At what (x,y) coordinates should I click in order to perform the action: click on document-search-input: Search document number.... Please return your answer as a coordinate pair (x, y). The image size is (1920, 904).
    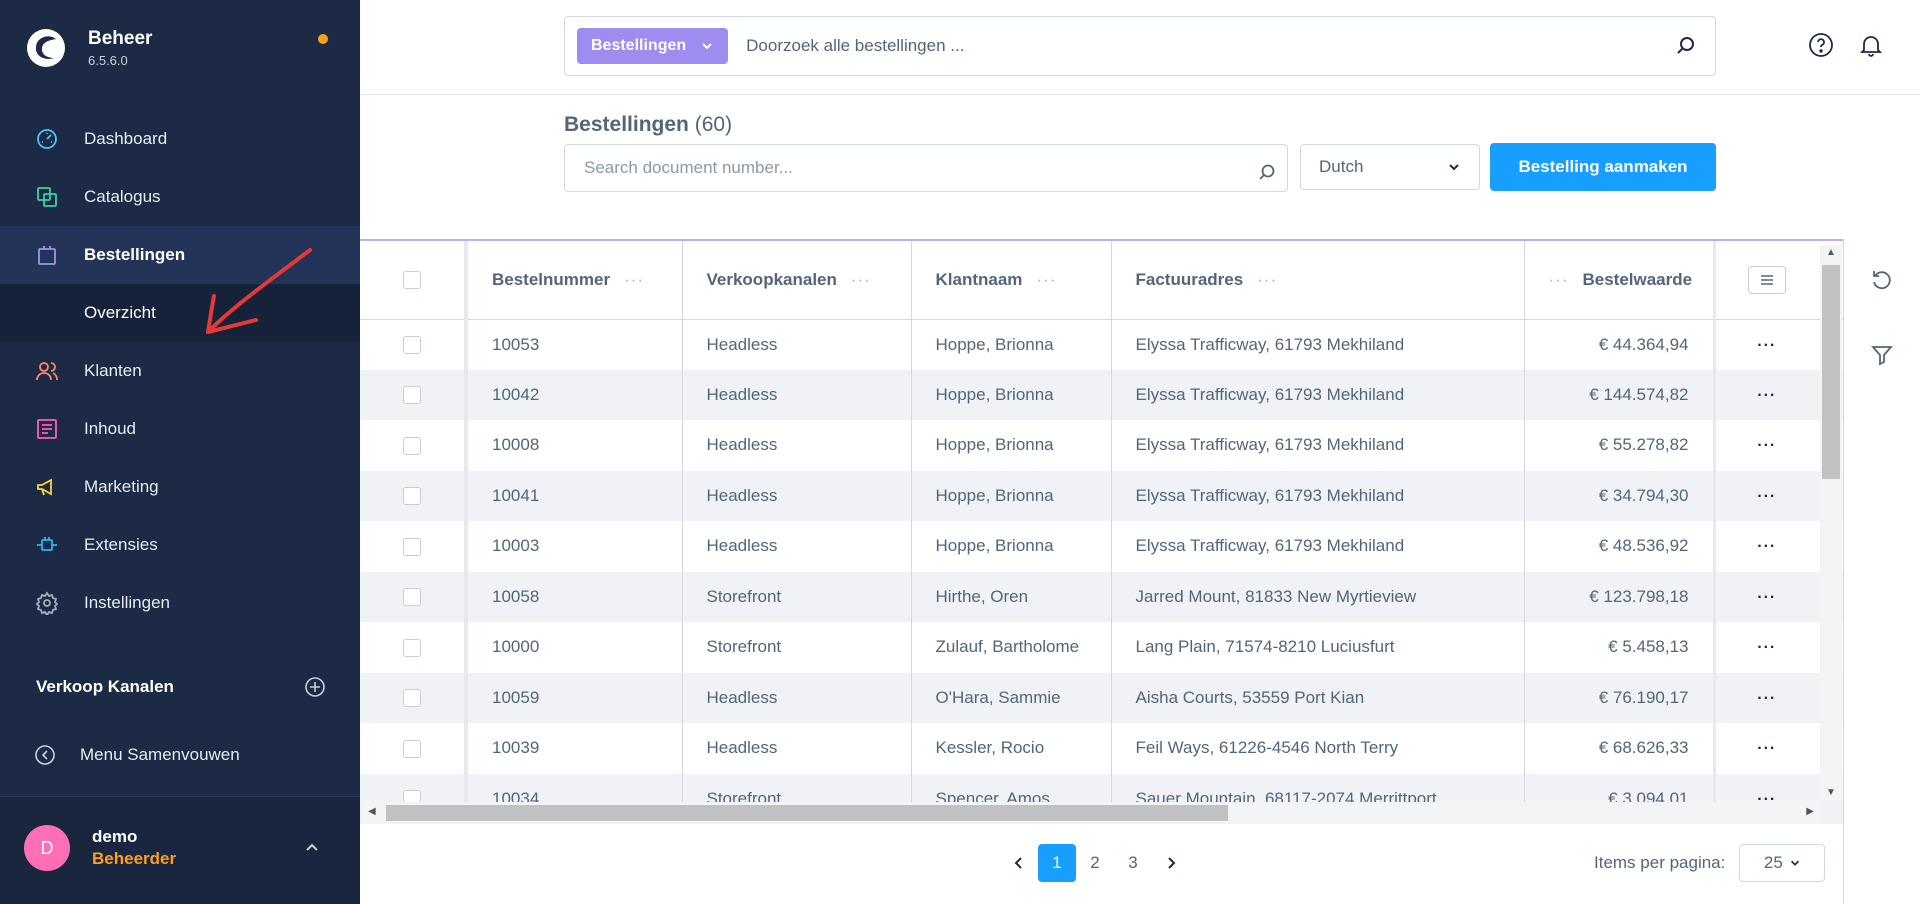
    Looking at the image, I should click on (926, 168).